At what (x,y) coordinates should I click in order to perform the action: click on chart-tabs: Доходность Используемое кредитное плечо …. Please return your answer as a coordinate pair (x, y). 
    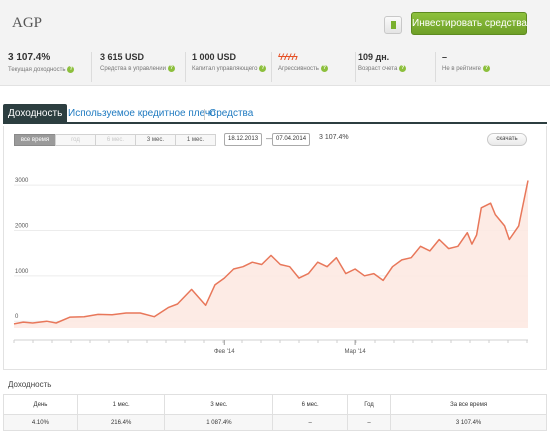
    Looking at the image, I should click on (275, 114).